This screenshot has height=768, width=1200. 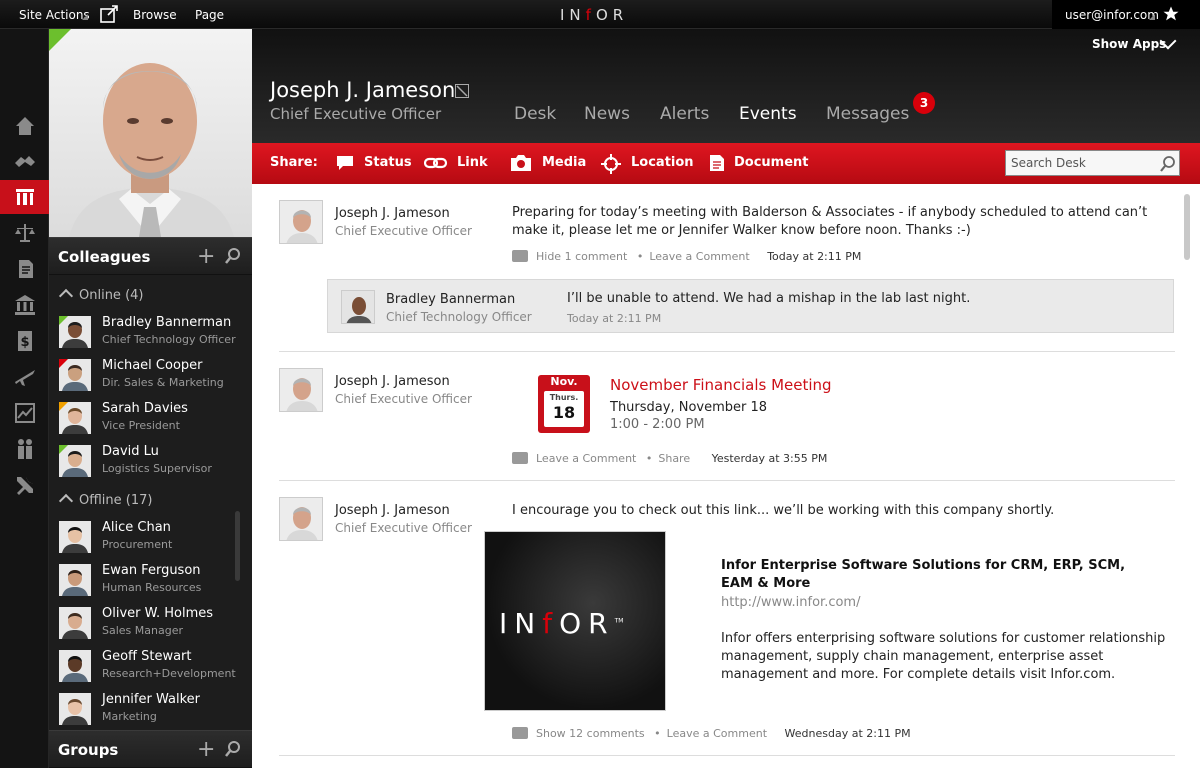 What do you see at coordinates (169, 673) in the screenshot?
I see `colleague-role: Research+Development` at bounding box center [169, 673].